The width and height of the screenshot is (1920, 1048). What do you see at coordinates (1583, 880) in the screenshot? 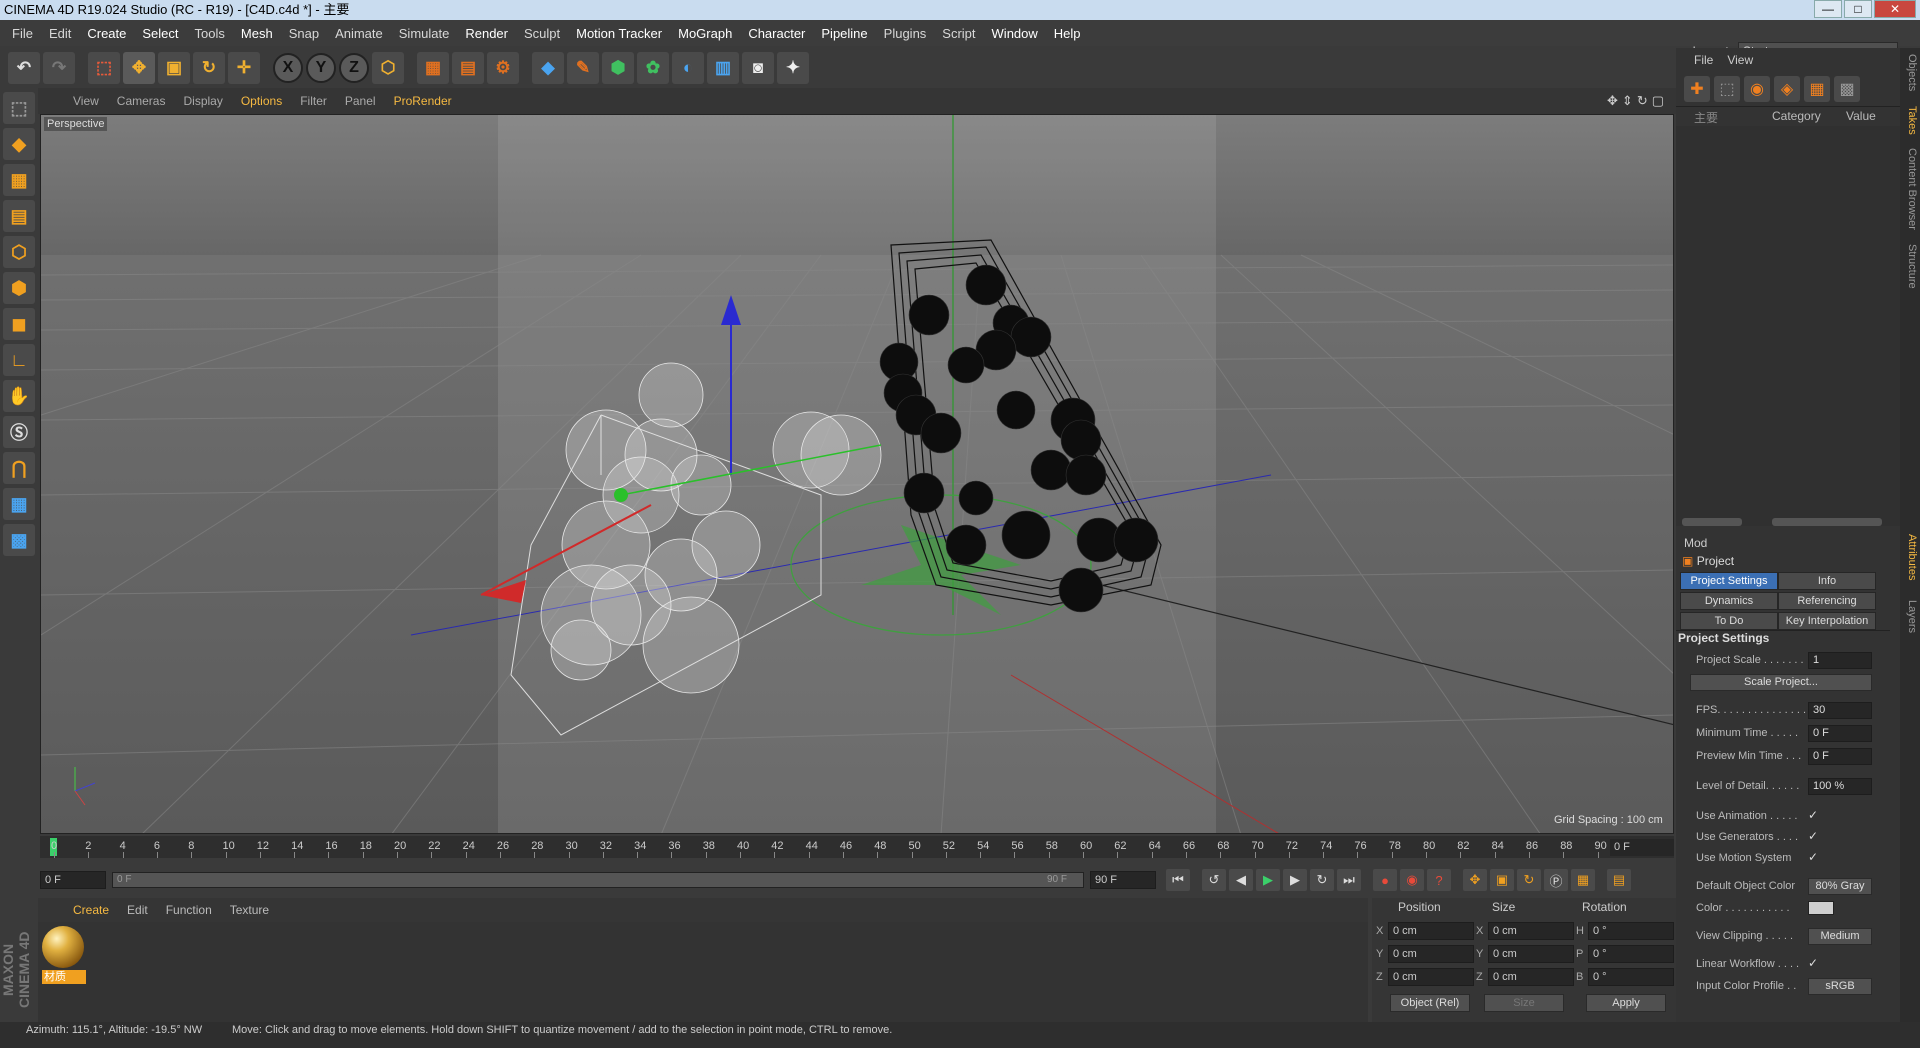
I see `record-point-level-icon: ▦` at bounding box center [1583, 880].